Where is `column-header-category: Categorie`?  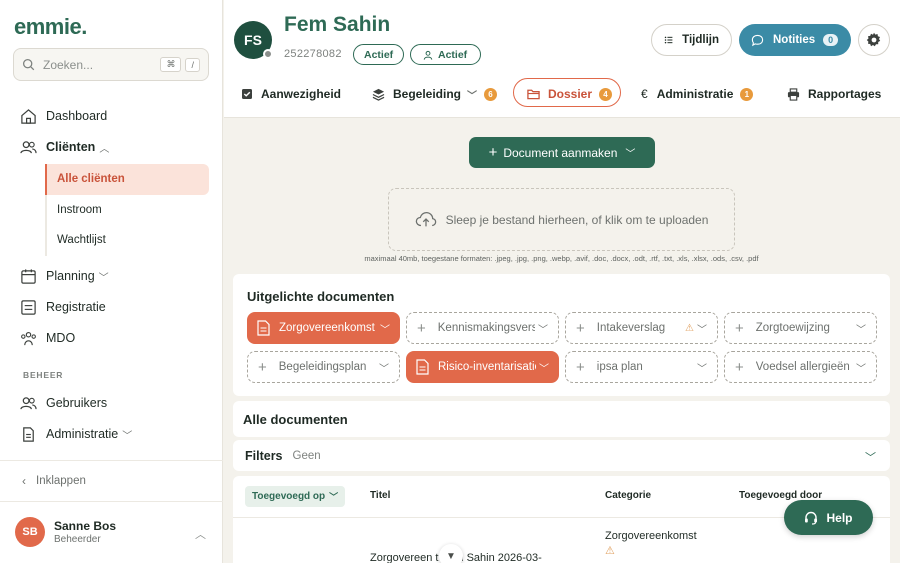
column-header-category: Categorie is located at coordinates (628, 495).